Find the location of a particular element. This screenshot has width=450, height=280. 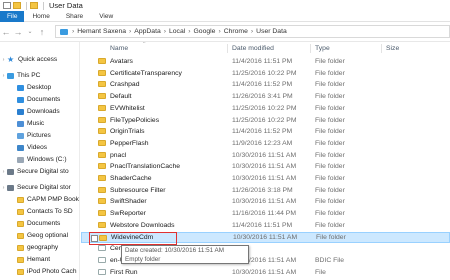

nav-item-11: CAPM PMP Book is located at coordinates (44, 199).